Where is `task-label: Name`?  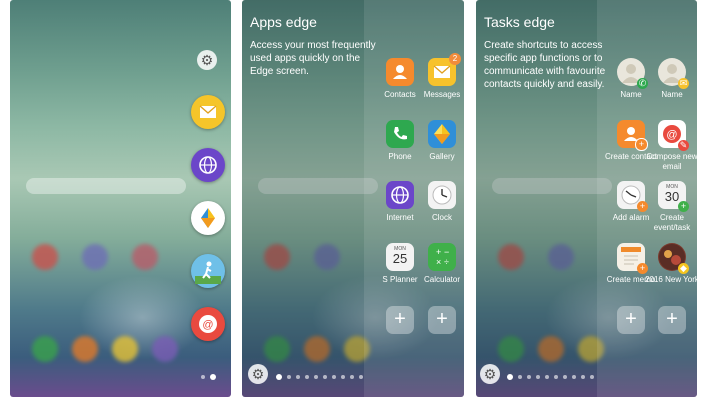 task-label: Name is located at coordinates (672, 94).